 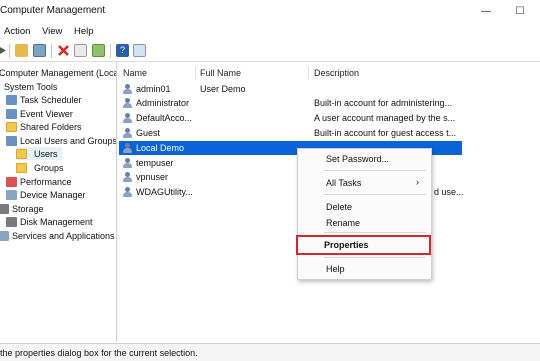 I want to click on tree-root-label: Computer Management (Local, so click(x=58, y=72).